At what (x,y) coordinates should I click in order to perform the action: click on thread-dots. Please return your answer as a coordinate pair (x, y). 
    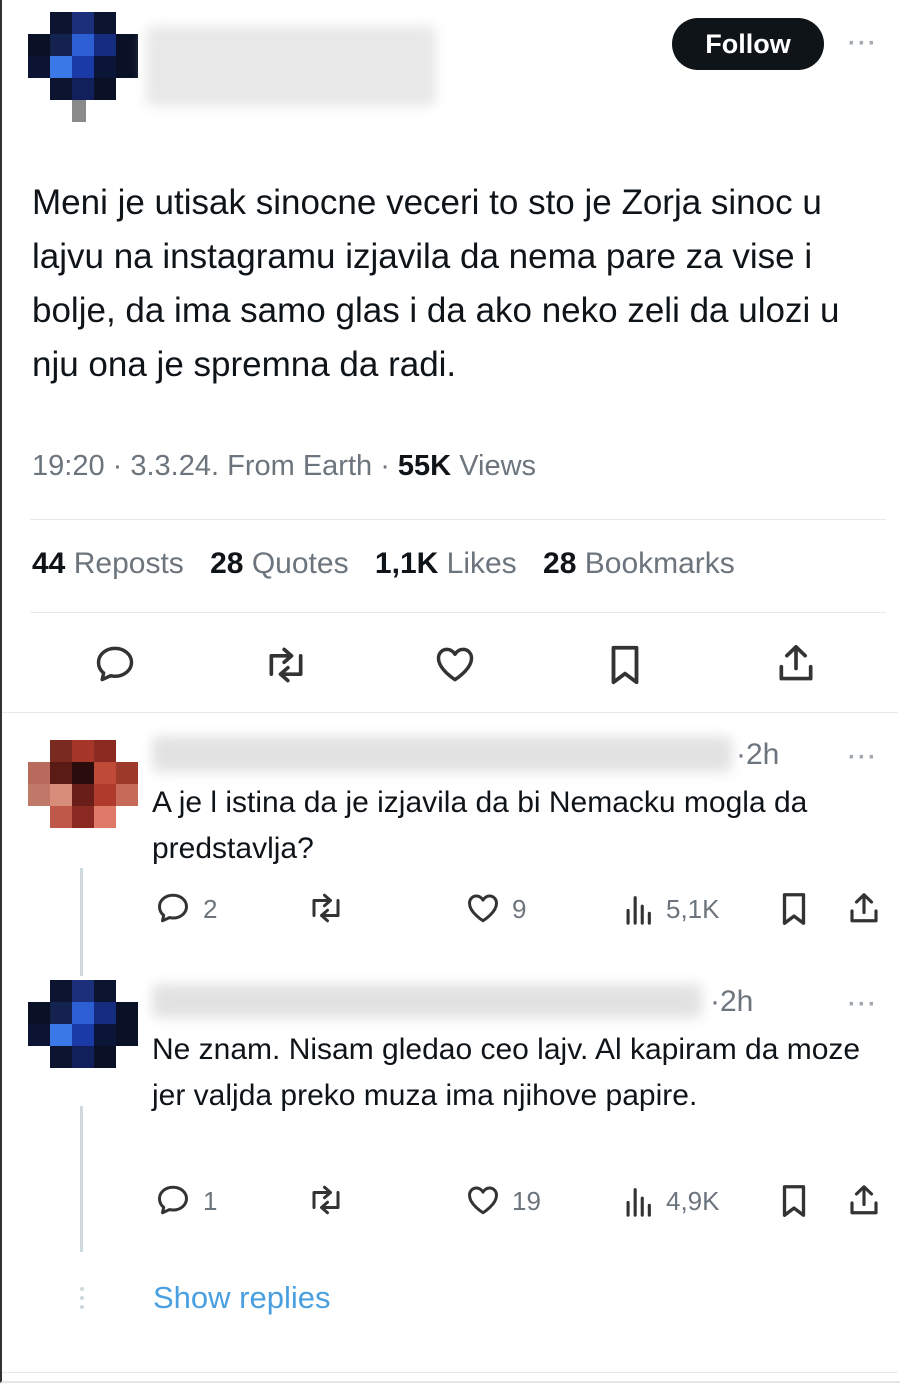
    Looking at the image, I should click on (82, 1300).